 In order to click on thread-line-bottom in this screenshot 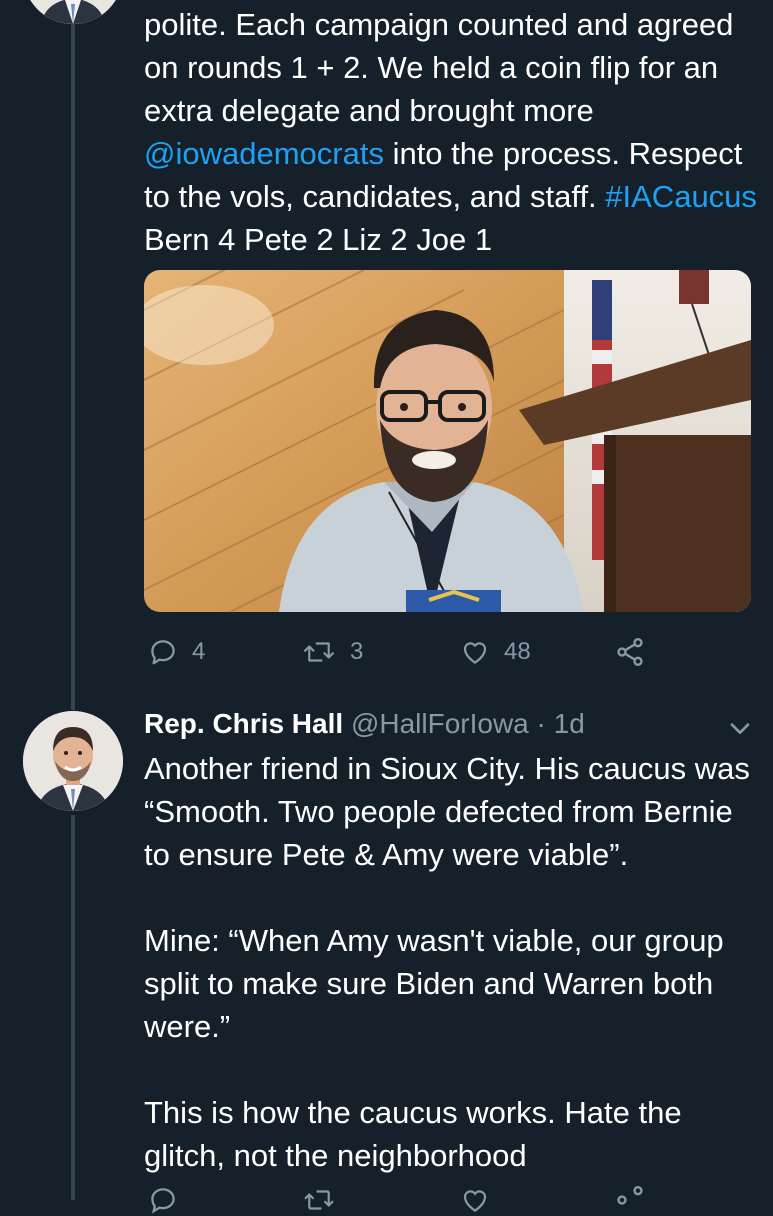, I will do `click(73, 1007)`.